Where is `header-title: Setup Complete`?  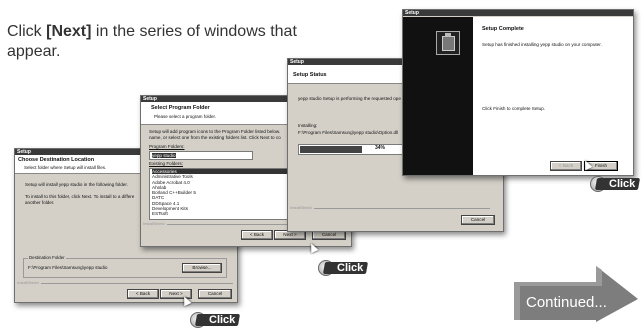 header-title: Setup Complete is located at coordinates (503, 29).